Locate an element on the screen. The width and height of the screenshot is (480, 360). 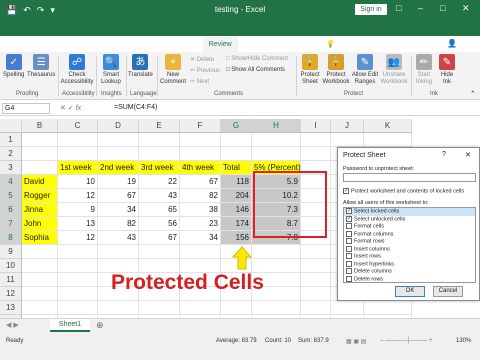
translate-button: あ Translate is located at coordinates (140, 66).